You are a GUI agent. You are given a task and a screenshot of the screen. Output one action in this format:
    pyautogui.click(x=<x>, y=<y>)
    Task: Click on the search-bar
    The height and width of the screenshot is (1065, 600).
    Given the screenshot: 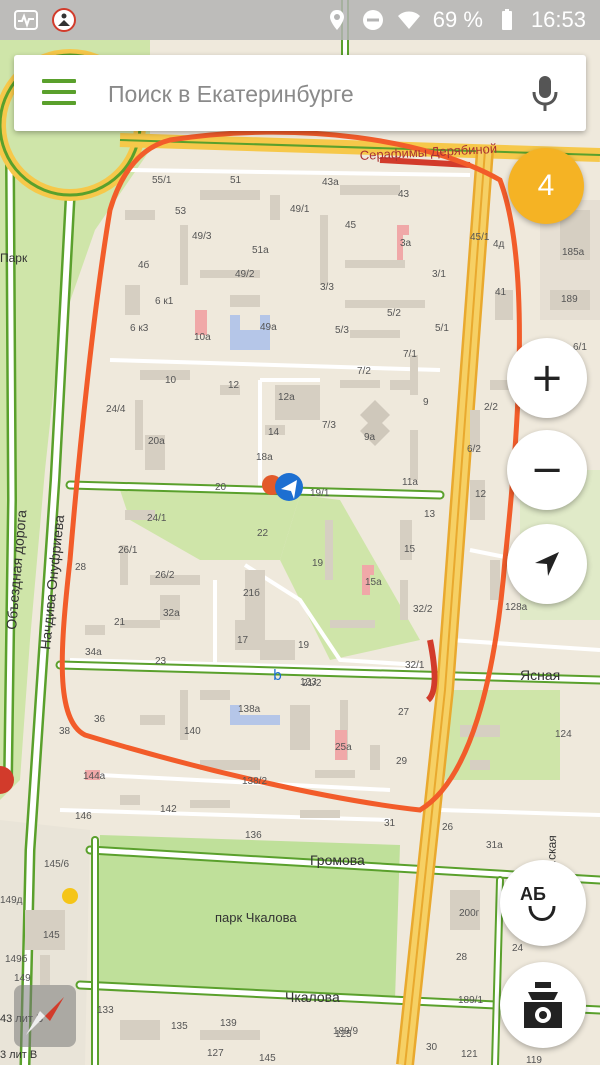 What is the action you would take?
    pyautogui.click(x=300, y=93)
    